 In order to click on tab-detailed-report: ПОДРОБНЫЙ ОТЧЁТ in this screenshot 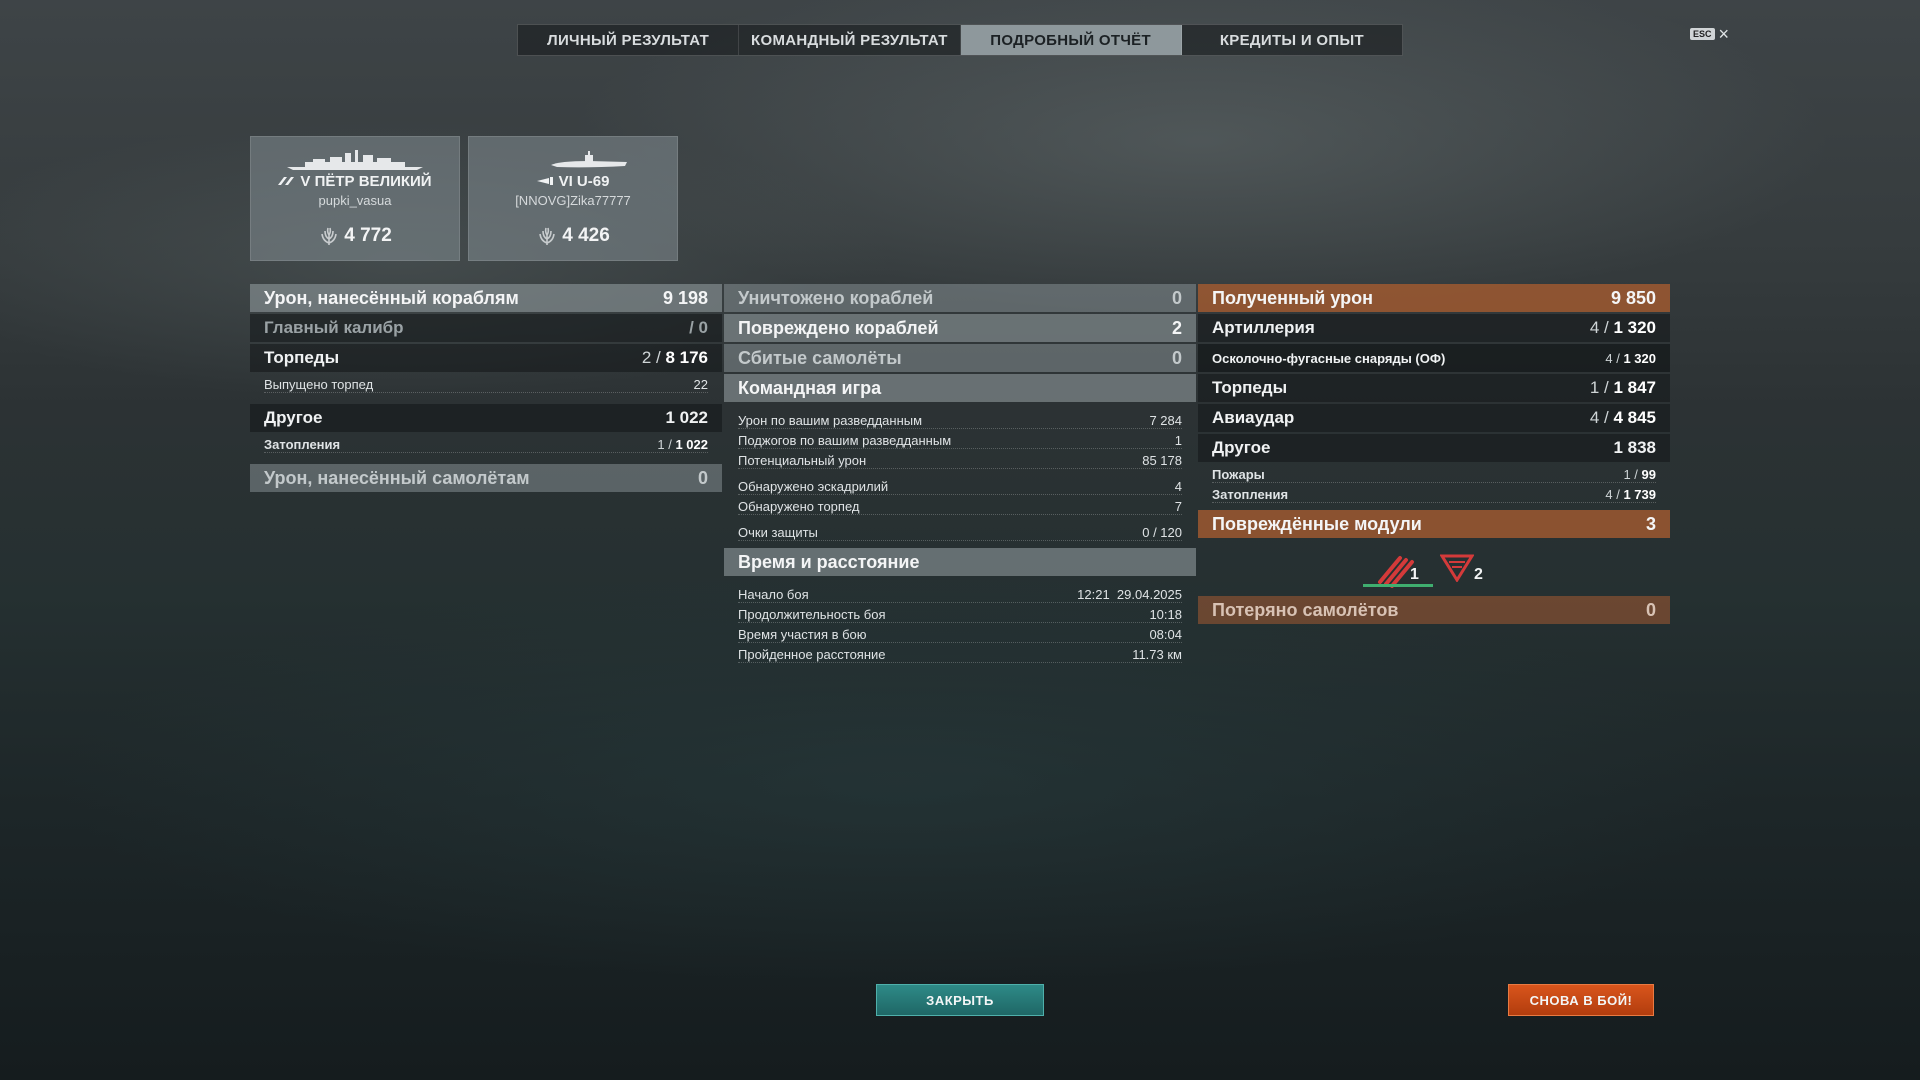, I will do `click(1071, 40)`.